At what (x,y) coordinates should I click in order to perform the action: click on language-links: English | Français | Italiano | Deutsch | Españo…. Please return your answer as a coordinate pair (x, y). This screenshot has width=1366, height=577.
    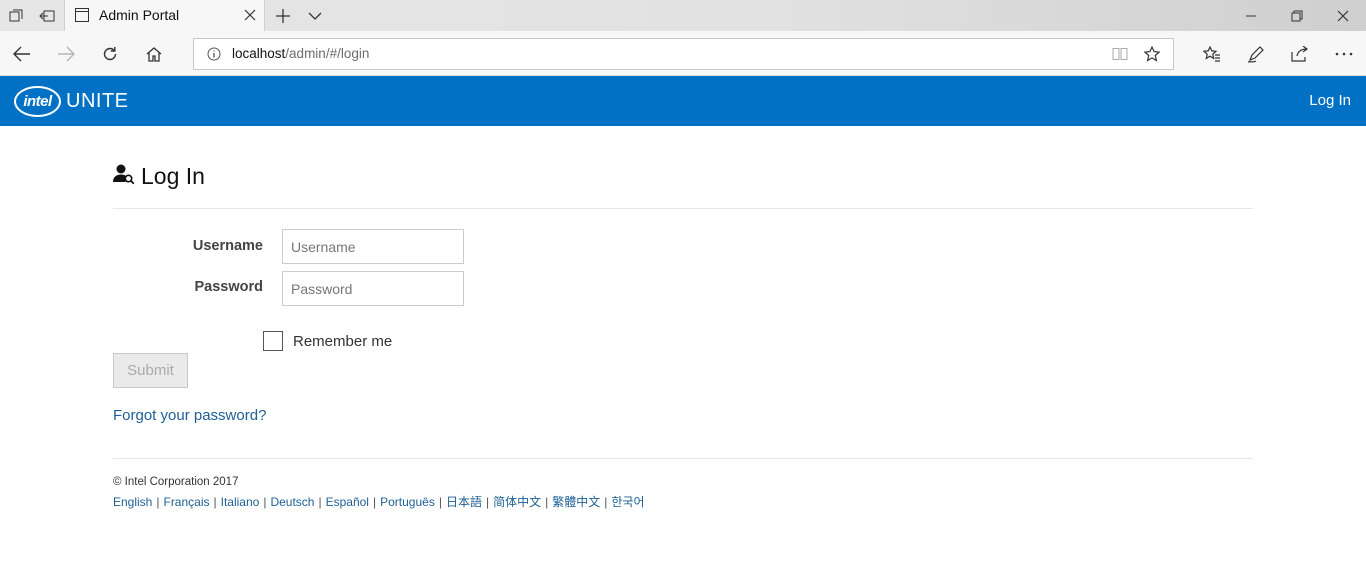
    Looking at the image, I should click on (379, 502).